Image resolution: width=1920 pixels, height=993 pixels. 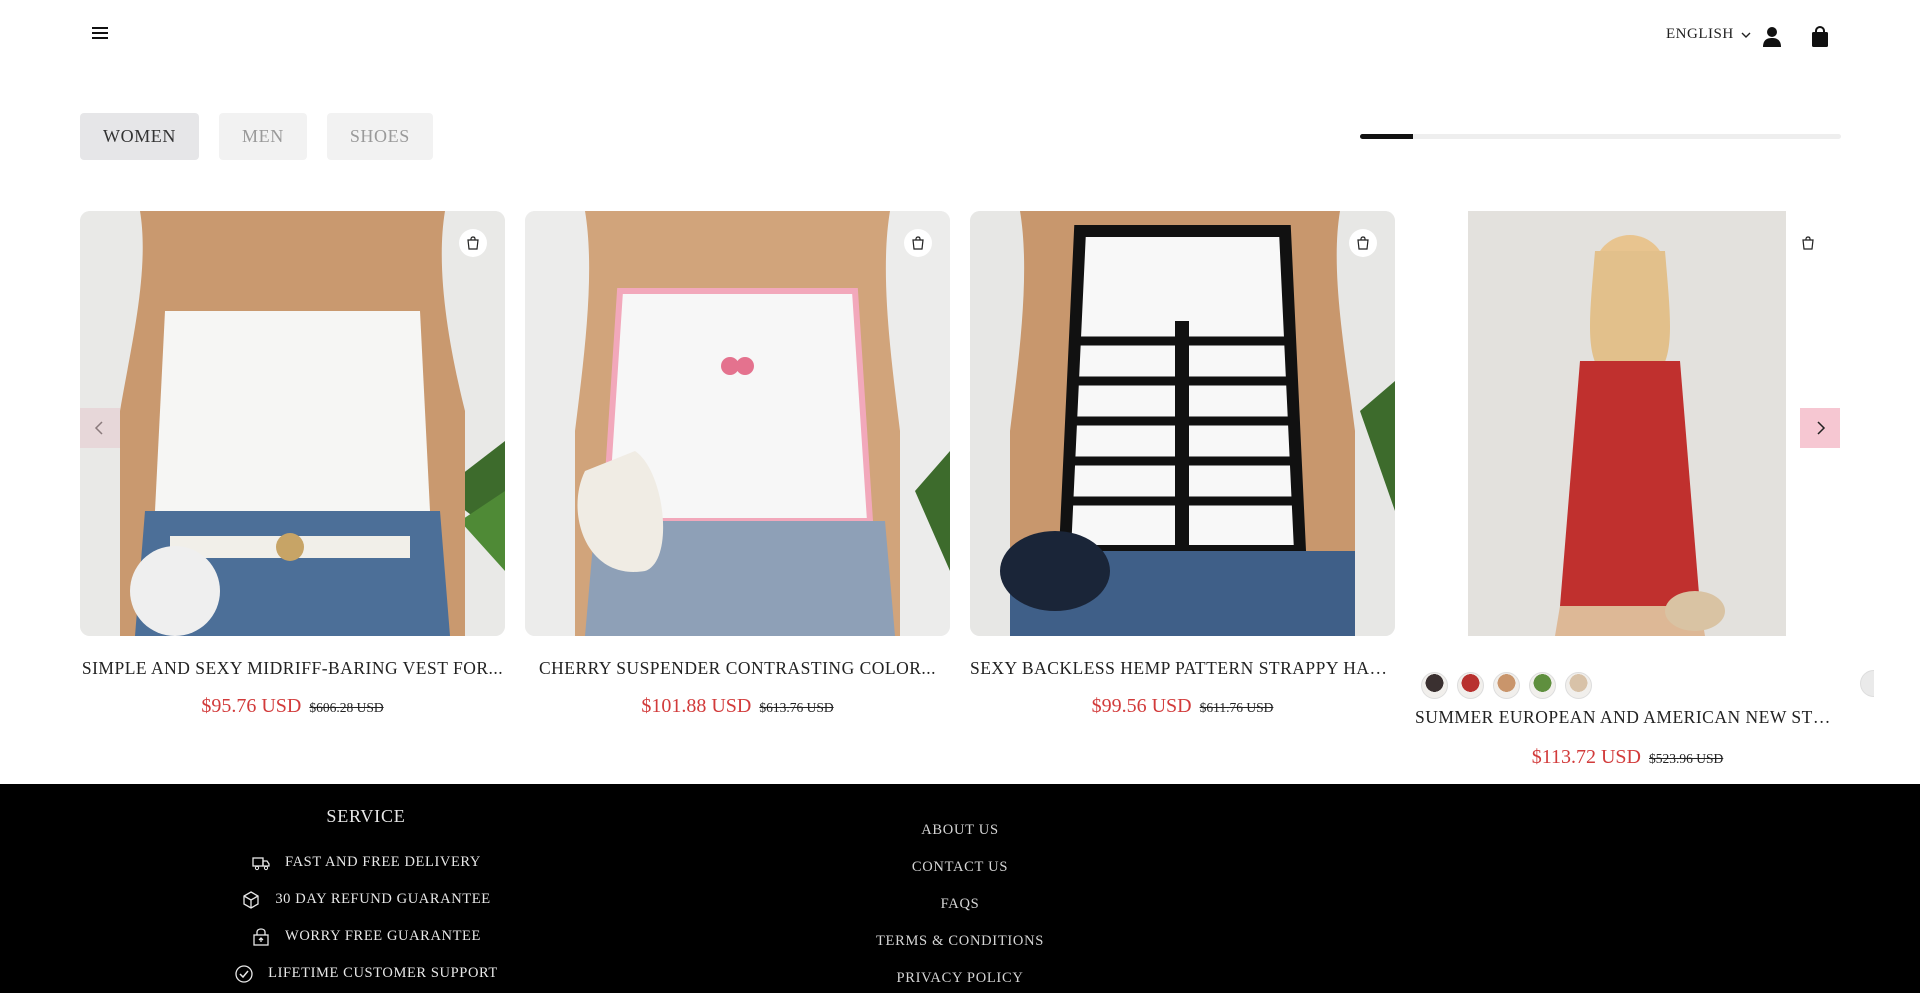 What do you see at coordinates (263, 136) in the screenshot?
I see `tab-men: MEN` at bounding box center [263, 136].